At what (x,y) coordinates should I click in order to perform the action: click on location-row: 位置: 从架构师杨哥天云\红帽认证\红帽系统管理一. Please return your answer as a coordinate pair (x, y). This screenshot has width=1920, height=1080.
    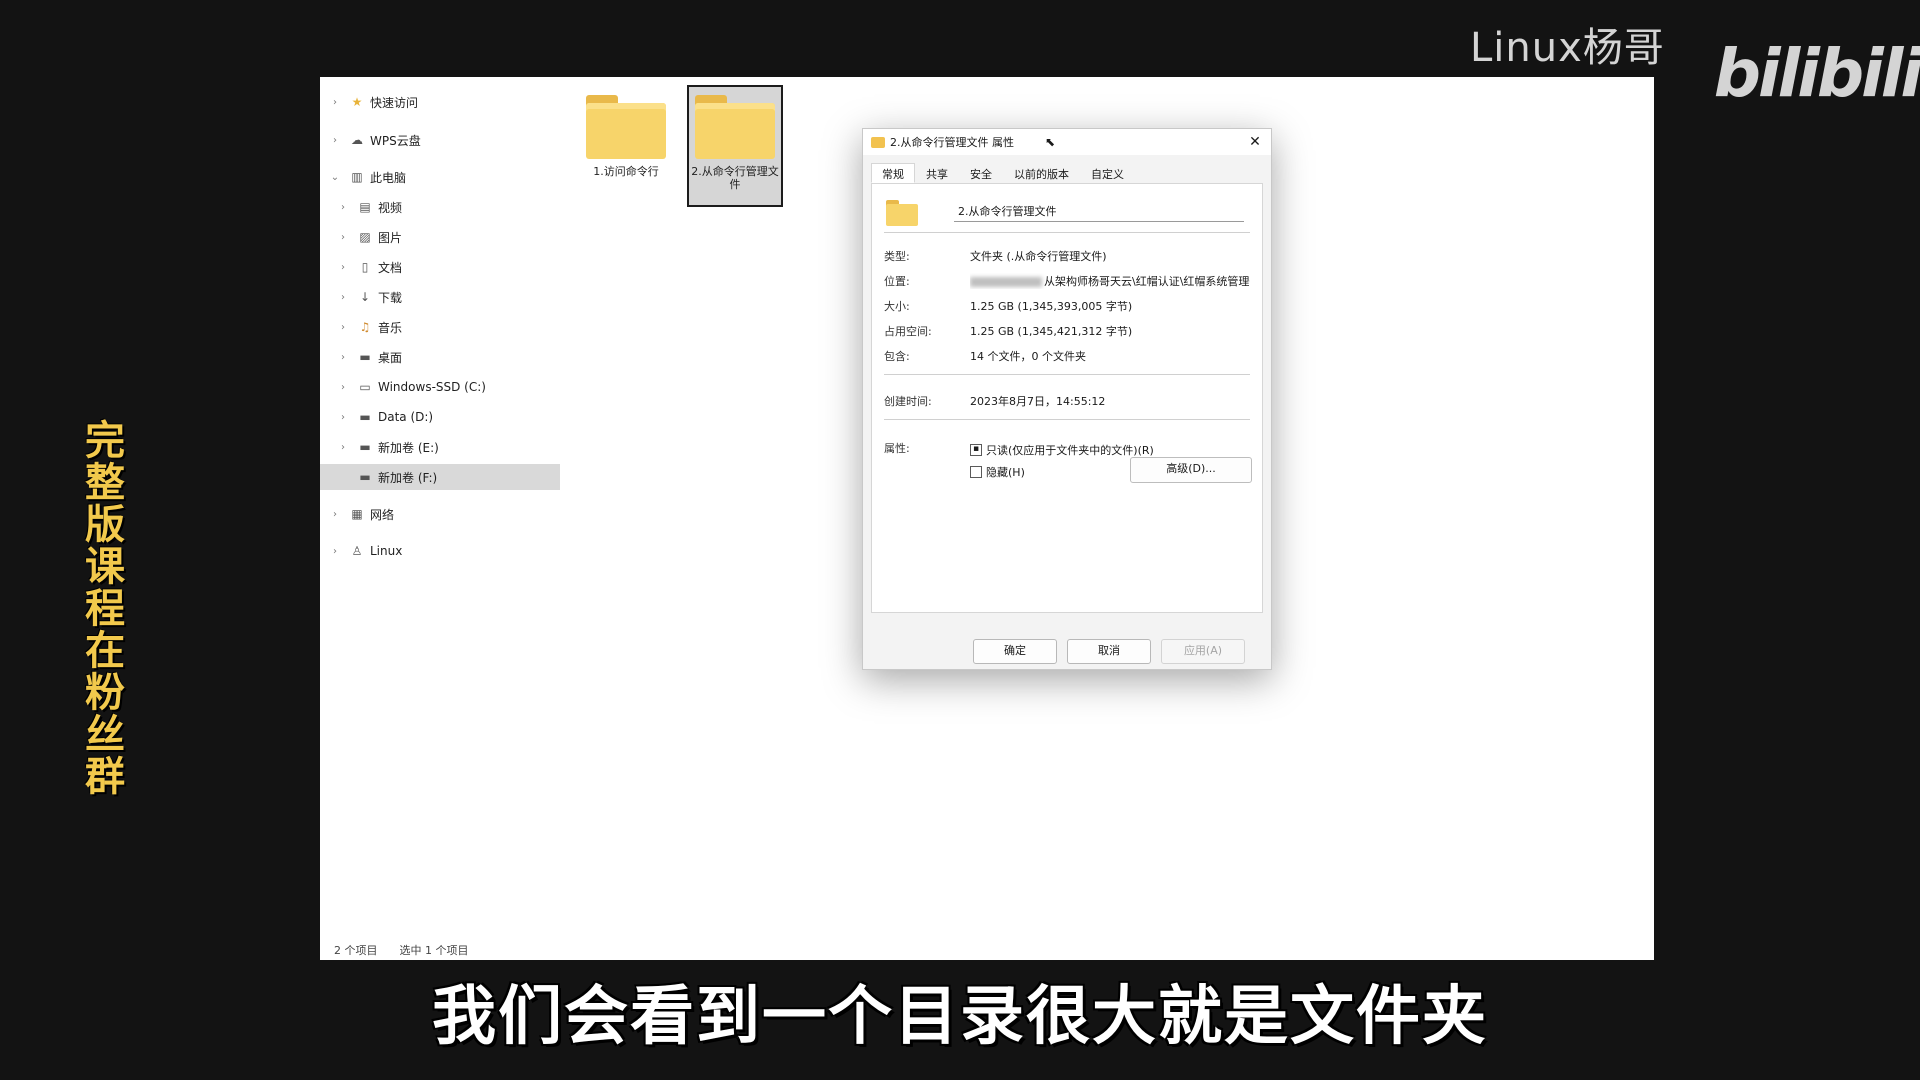
    Looking at the image, I should click on (1067, 281).